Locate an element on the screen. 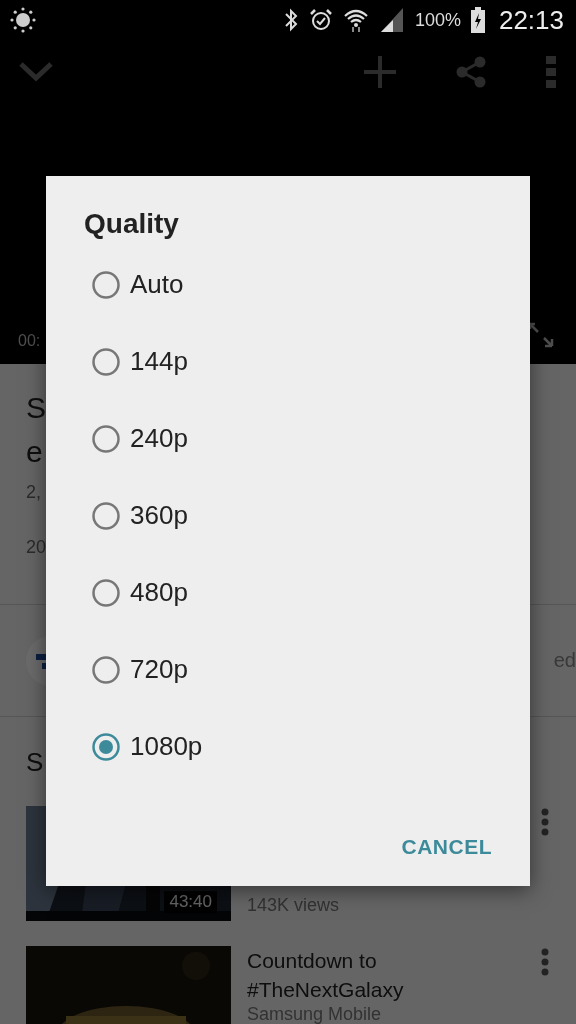  quality-option: 144p is located at coordinates (139, 361).